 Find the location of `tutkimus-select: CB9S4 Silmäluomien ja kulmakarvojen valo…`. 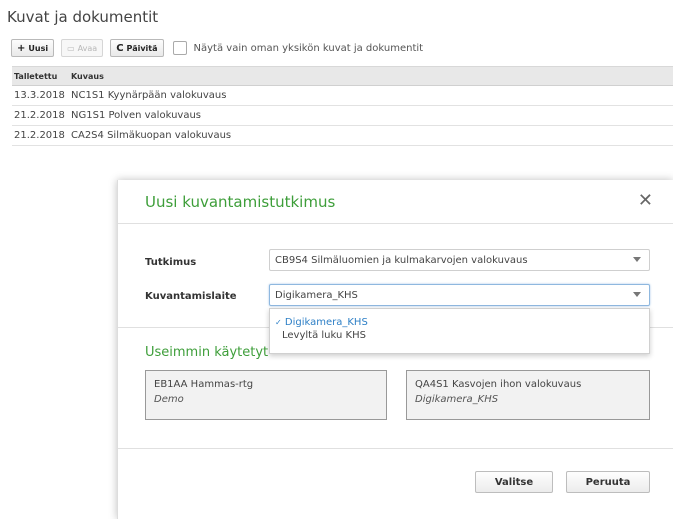

tutkimus-select: CB9S4 Silmäluomien ja kulmakarvojen valo… is located at coordinates (459, 260).